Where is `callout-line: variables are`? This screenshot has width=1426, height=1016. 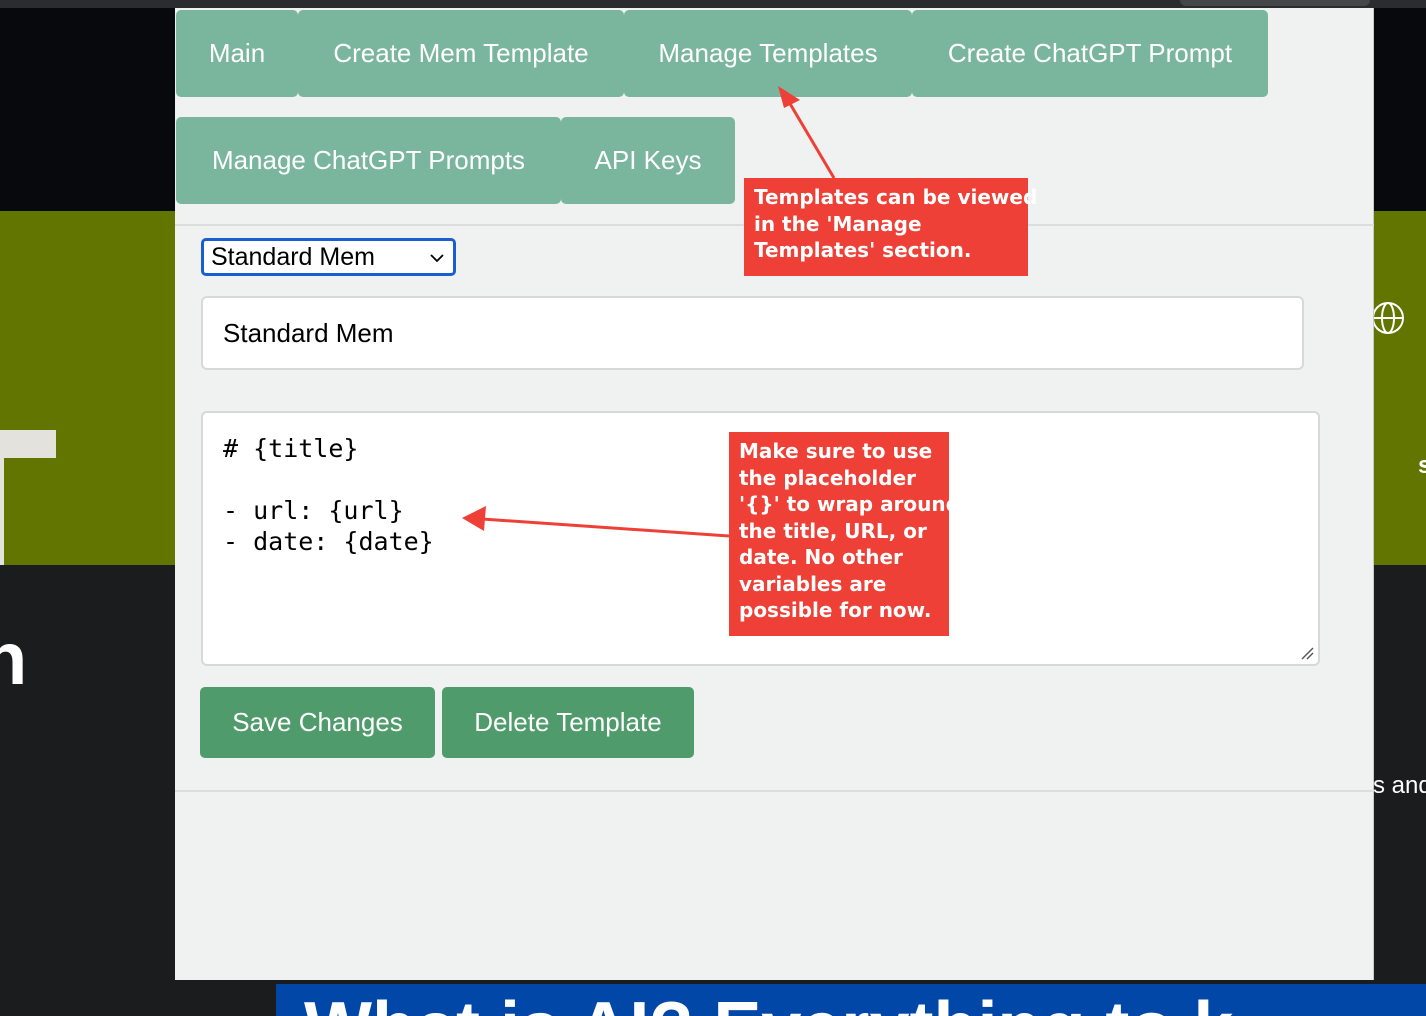
callout-line: variables are is located at coordinates (813, 583).